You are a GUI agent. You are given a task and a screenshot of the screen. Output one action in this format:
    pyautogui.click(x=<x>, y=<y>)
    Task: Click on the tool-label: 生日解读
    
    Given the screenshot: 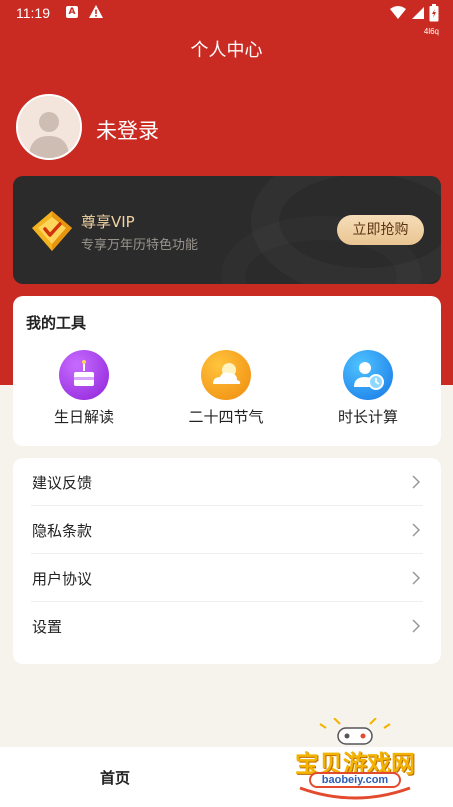 What is the action you would take?
    pyautogui.click(x=83, y=417)
    